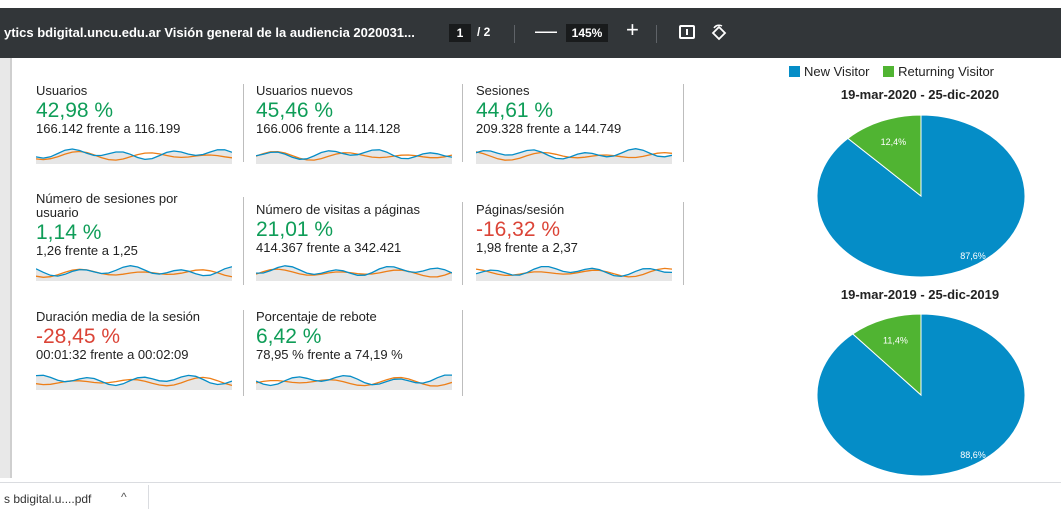 The width and height of the screenshot is (1061, 511). What do you see at coordinates (549, 128) in the screenshot?
I see `metric-comparison: 209.328 frente a 144.749` at bounding box center [549, 128].